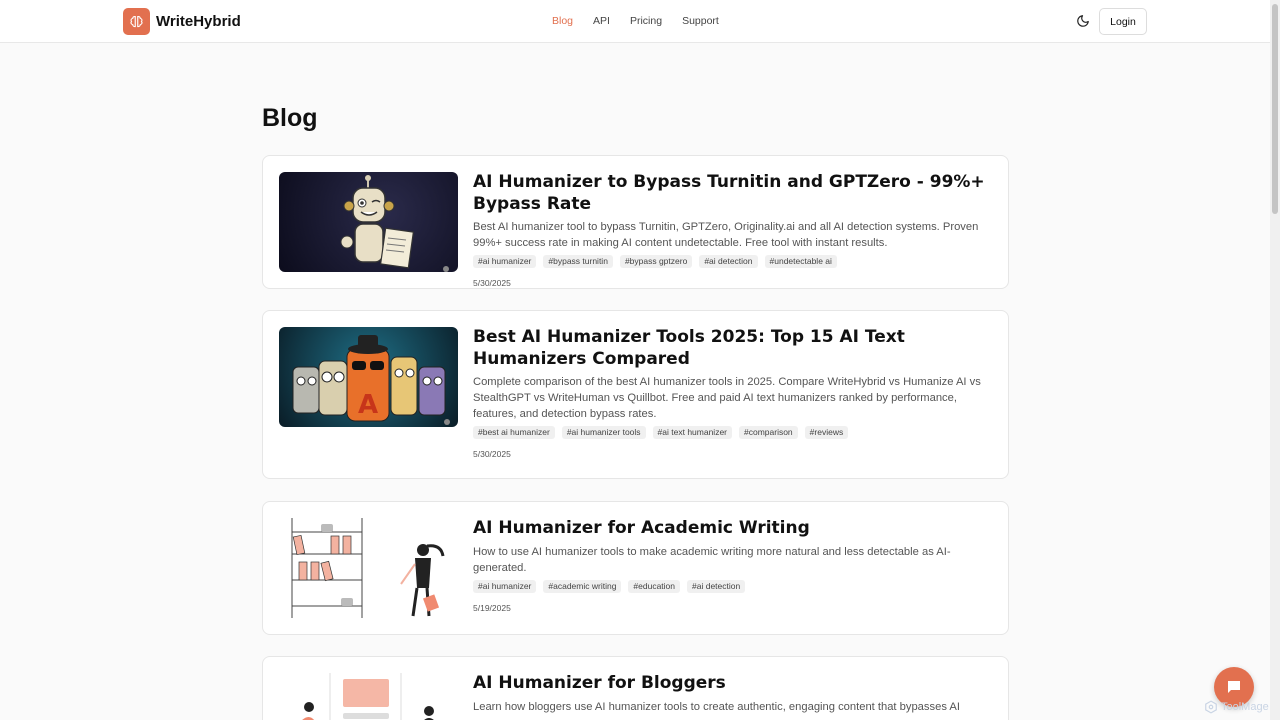 This screenshot has height=720, width=1280. I want to click on moon-icon, so click(1083, 21).